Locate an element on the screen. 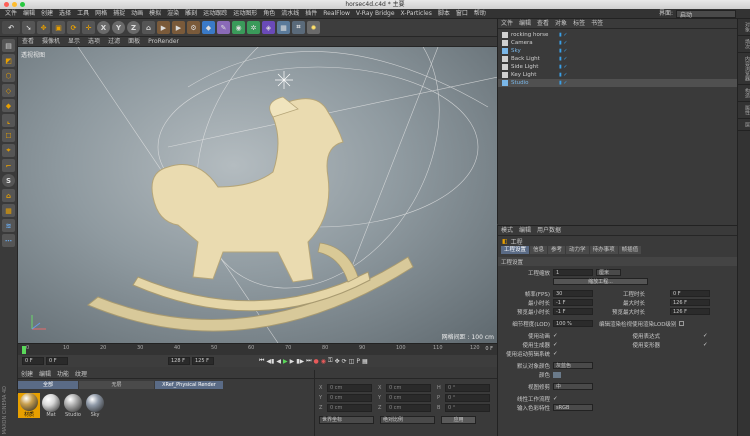  menu-item: 工具 is located at coordinates (83, 14).